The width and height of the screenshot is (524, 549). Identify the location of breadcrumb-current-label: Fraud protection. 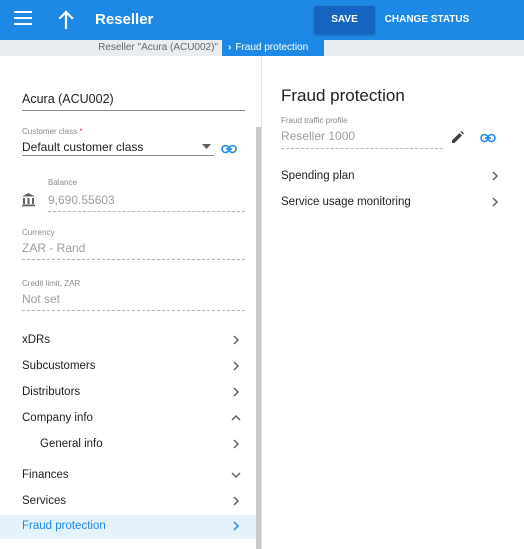
(272, 47).